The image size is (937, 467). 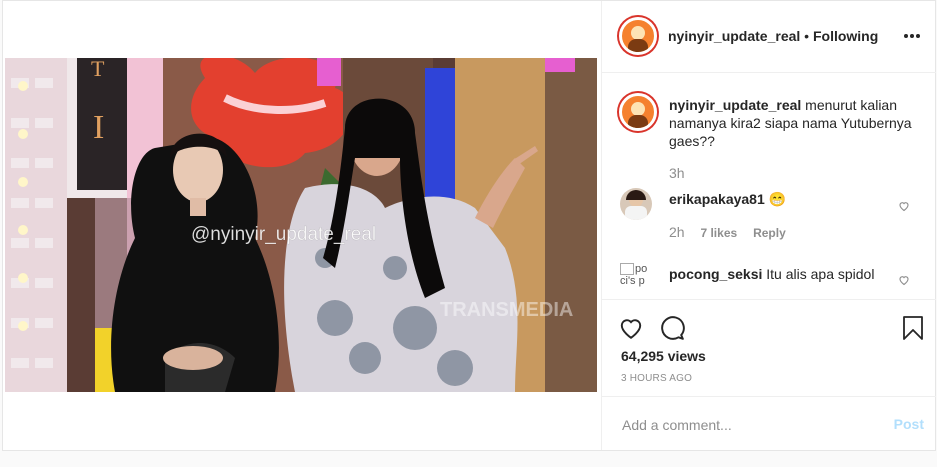 I want to click on header-username-line: nyinyir_update_real • Following, so click(x=773, y=36).